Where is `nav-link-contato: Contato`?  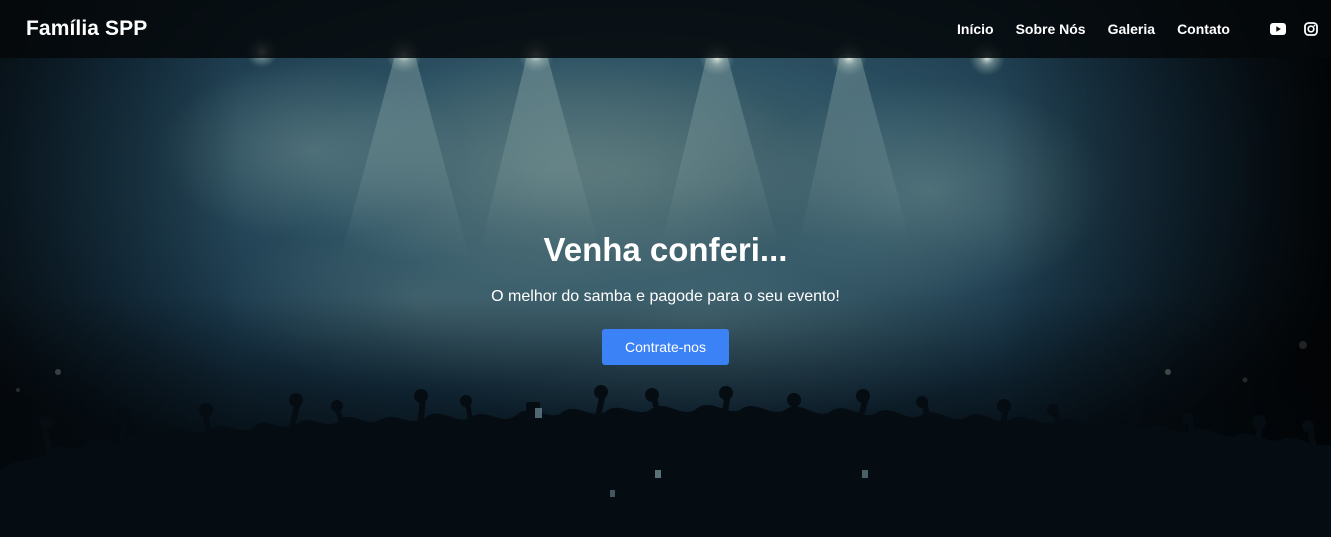 nav-link-contato: Contato is located at coordinates (1203, 29).